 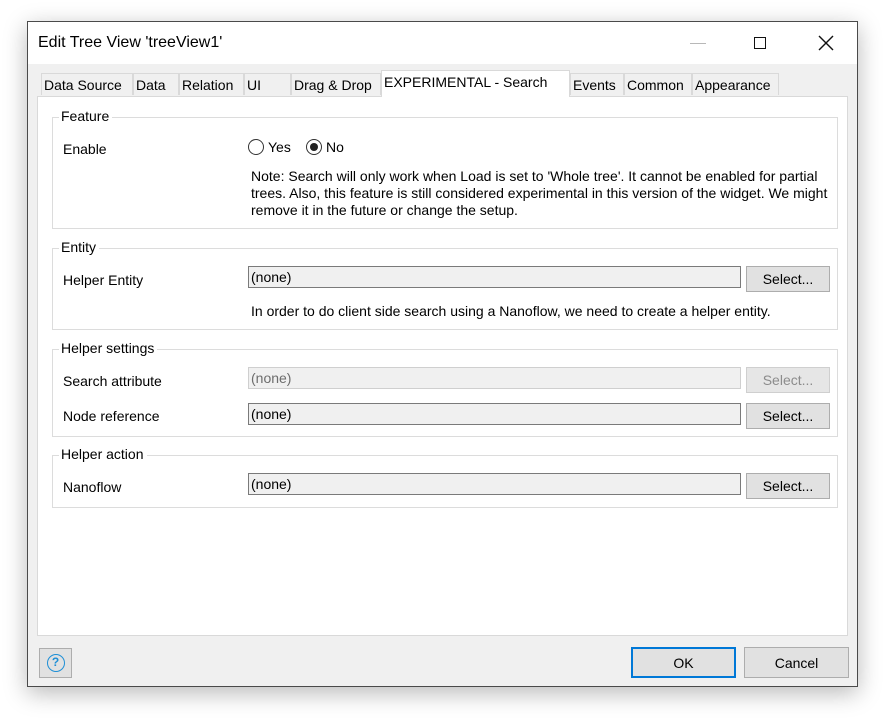 I want to click on helper-entity-label: Helper Entity, so click(x=103, y=280).